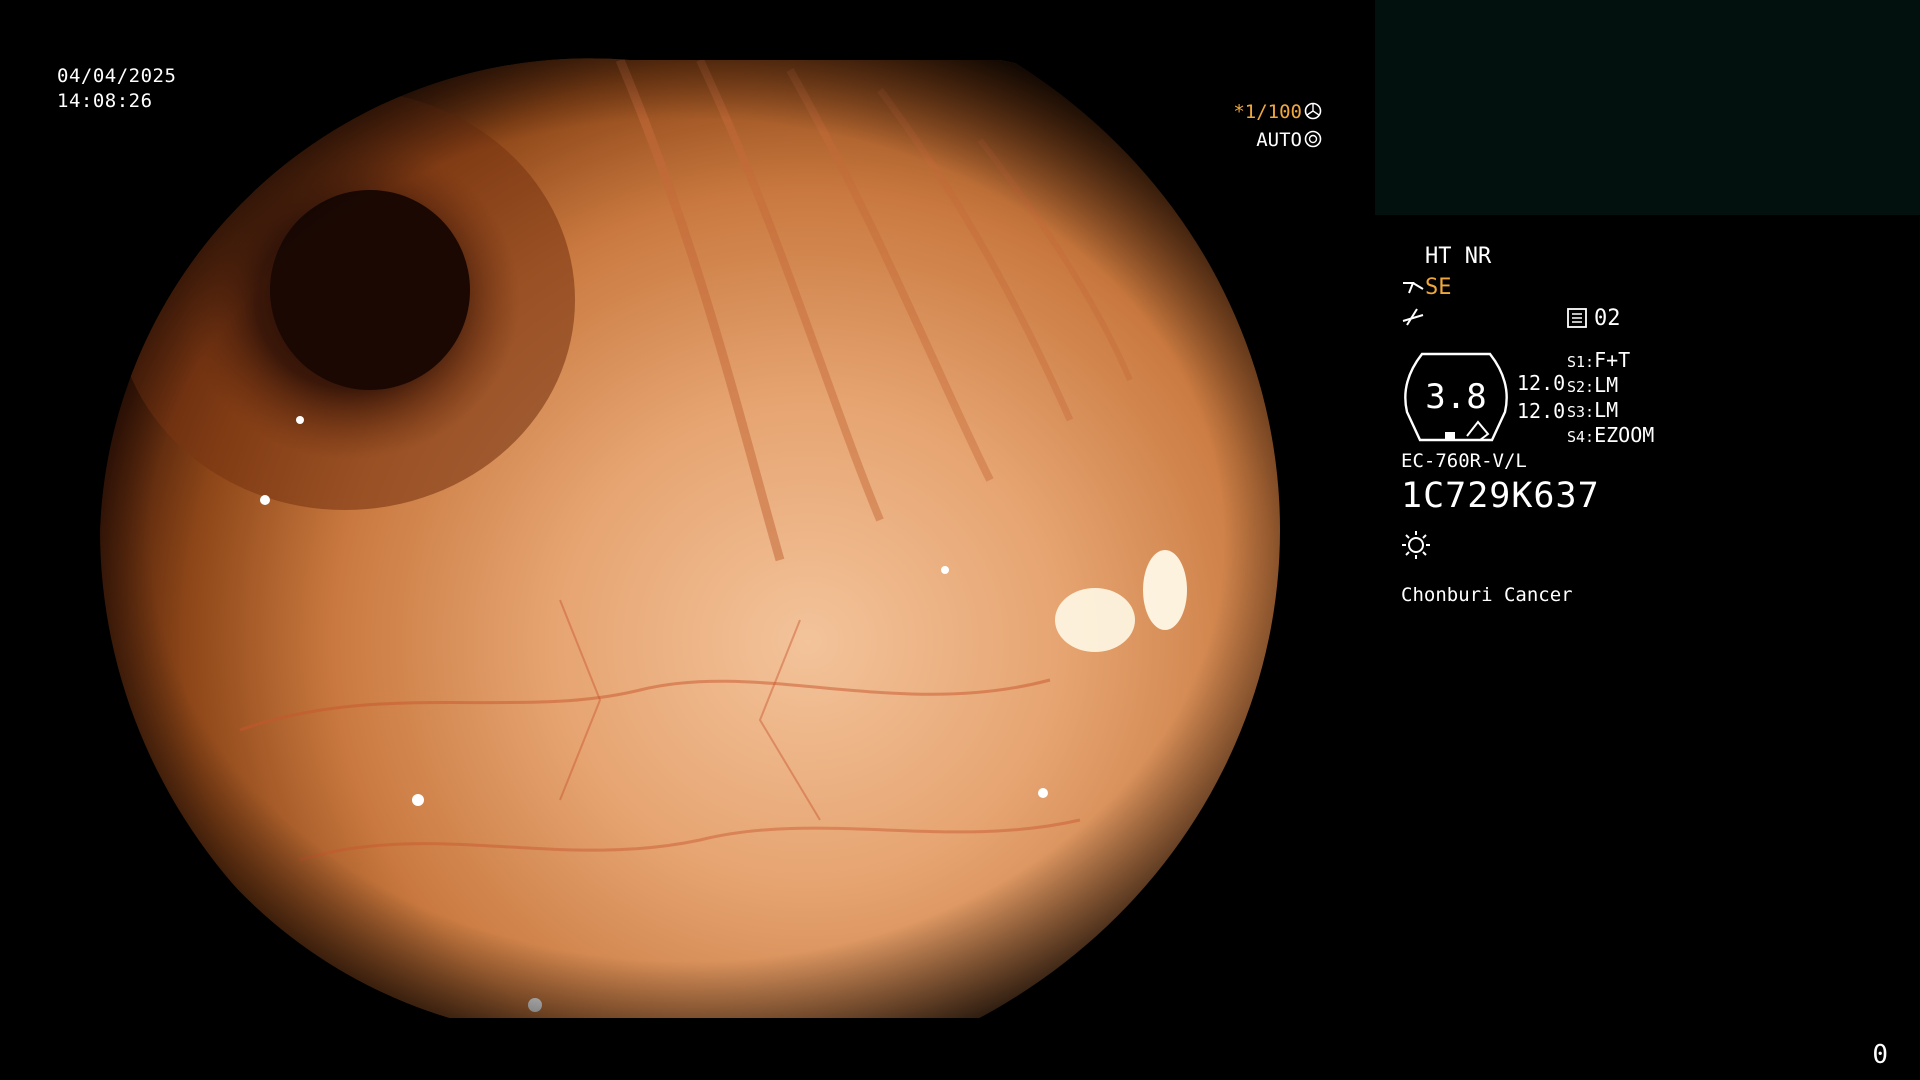  What do you see at coordinates (1581, 412) in the screenshot?
I see `scene-key: S3:` at bounding box center [1581, 412].